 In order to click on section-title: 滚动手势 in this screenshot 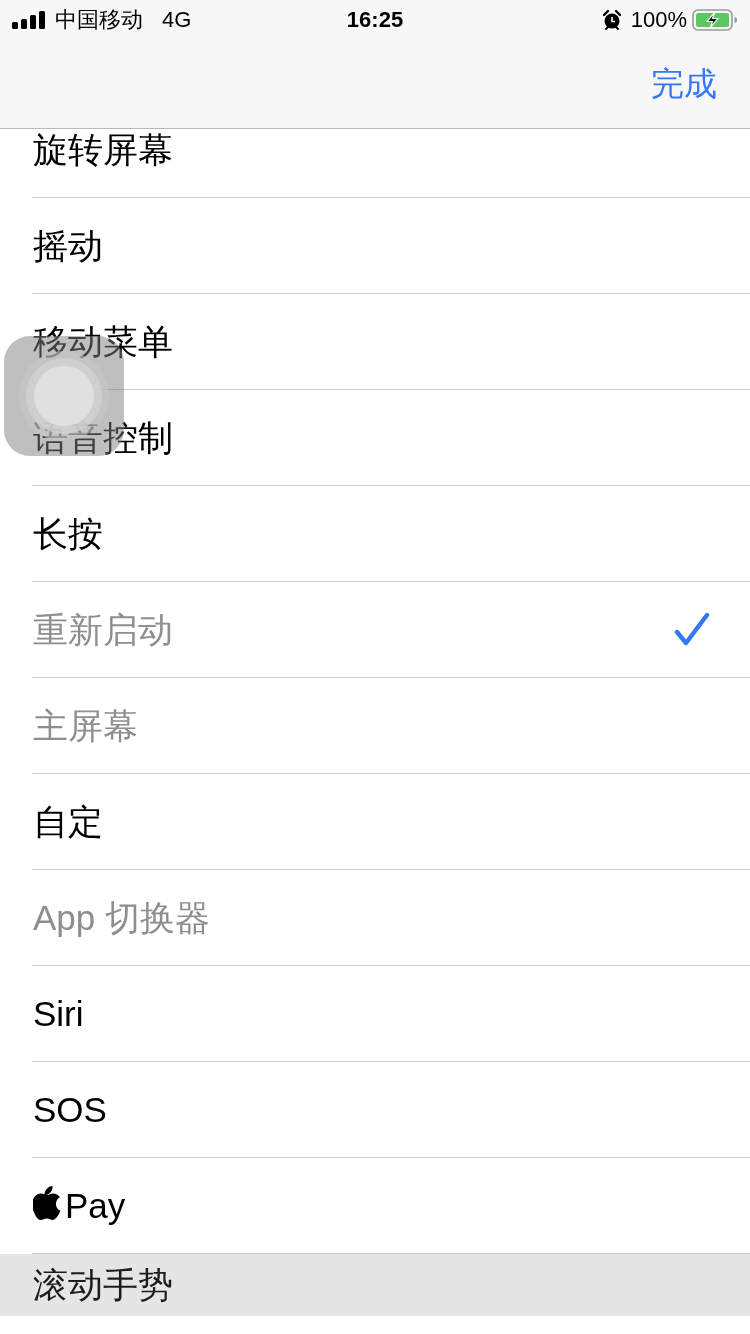, I will do `click(103, 1285)`.